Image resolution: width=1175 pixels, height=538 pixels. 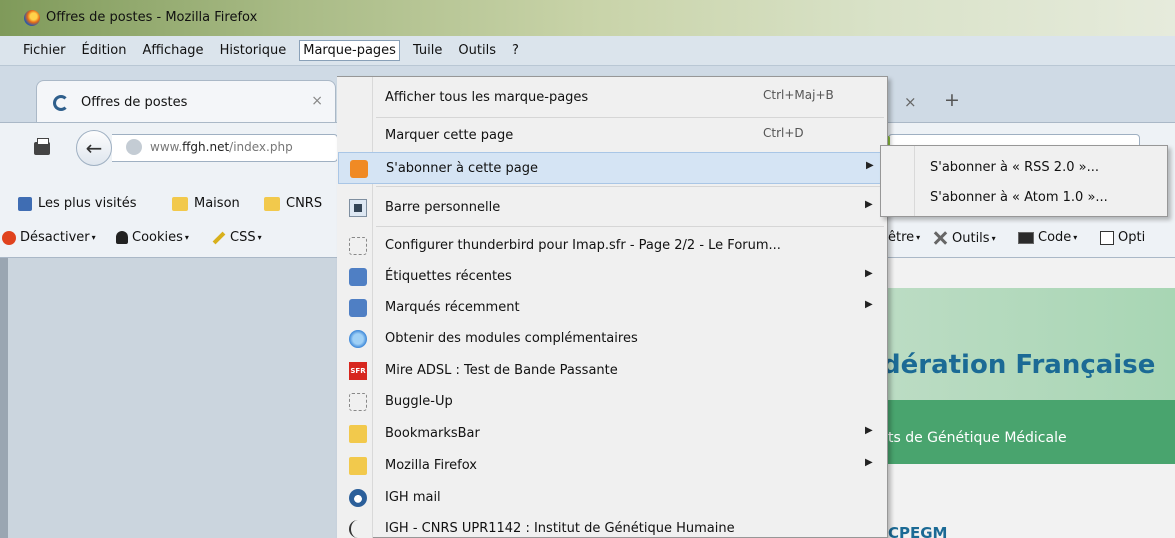 I want to click on menu-recently-bookmarked: Marqués récemment ▶, so click(x=612, y=308).